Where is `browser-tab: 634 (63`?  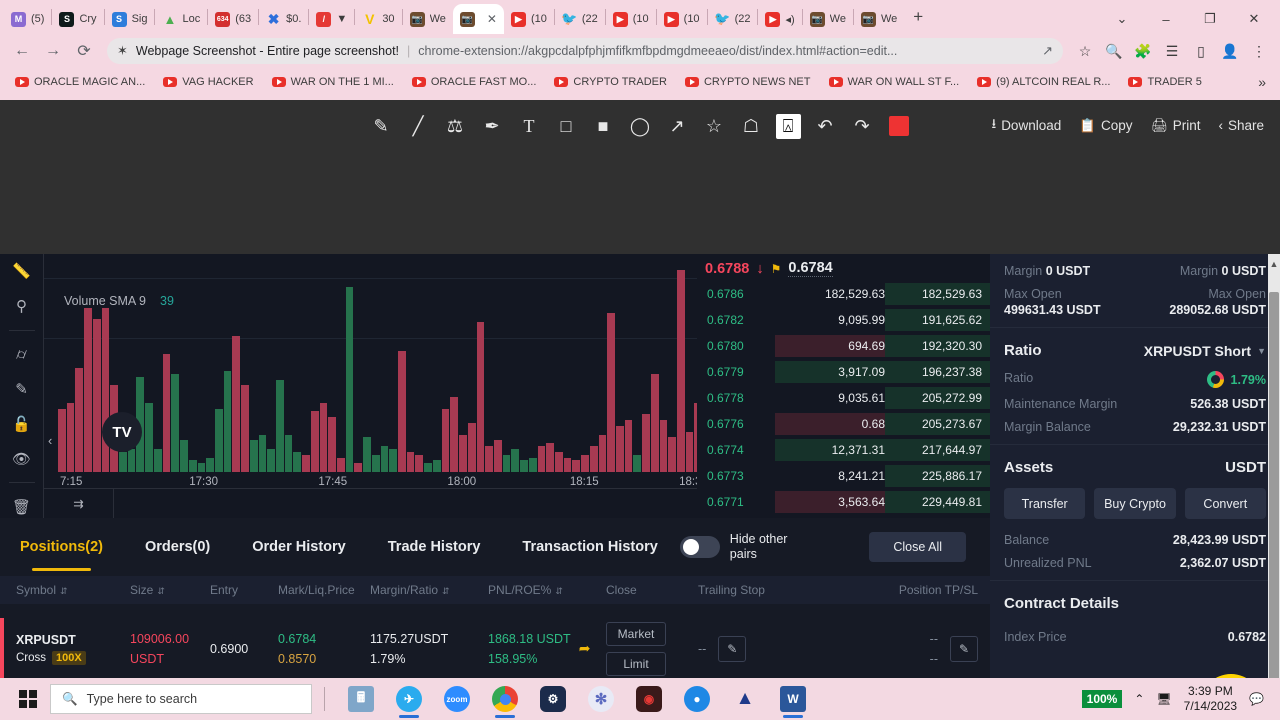
browser-tab: 634 (63 is located at coordinates (233, 19).